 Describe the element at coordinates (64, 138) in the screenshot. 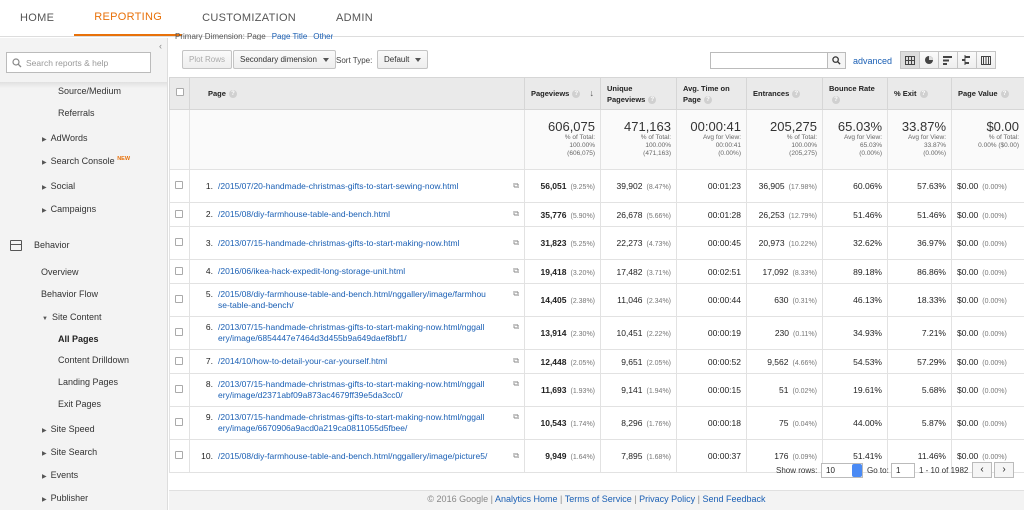

I see `sidebar-item-adwords: ▶ AdWords` at that location.